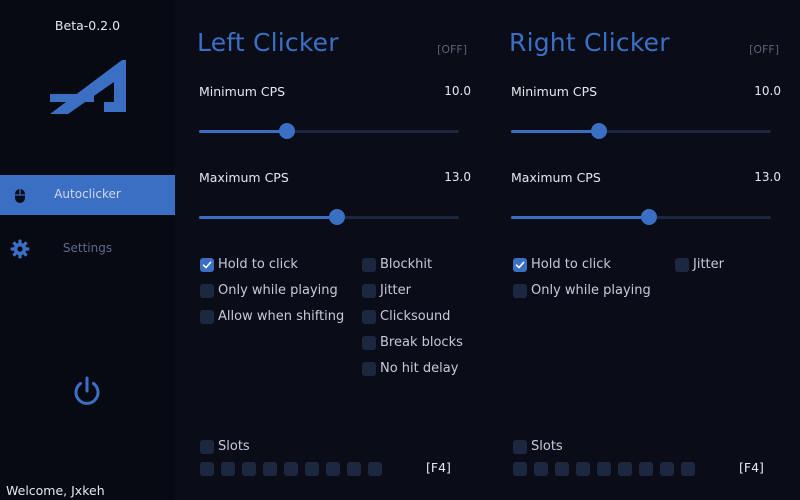  Describe the element at coordinates (55, 490) in the screenshot. I see `welcome-text: Welcome, Jxkeh` at that location.